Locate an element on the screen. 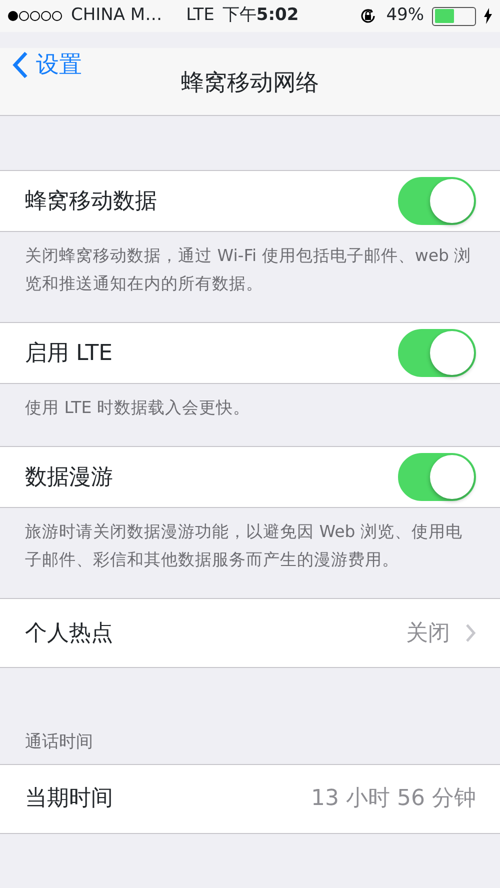  row-label: 数据漫游 is located at coordinates (69, 478).